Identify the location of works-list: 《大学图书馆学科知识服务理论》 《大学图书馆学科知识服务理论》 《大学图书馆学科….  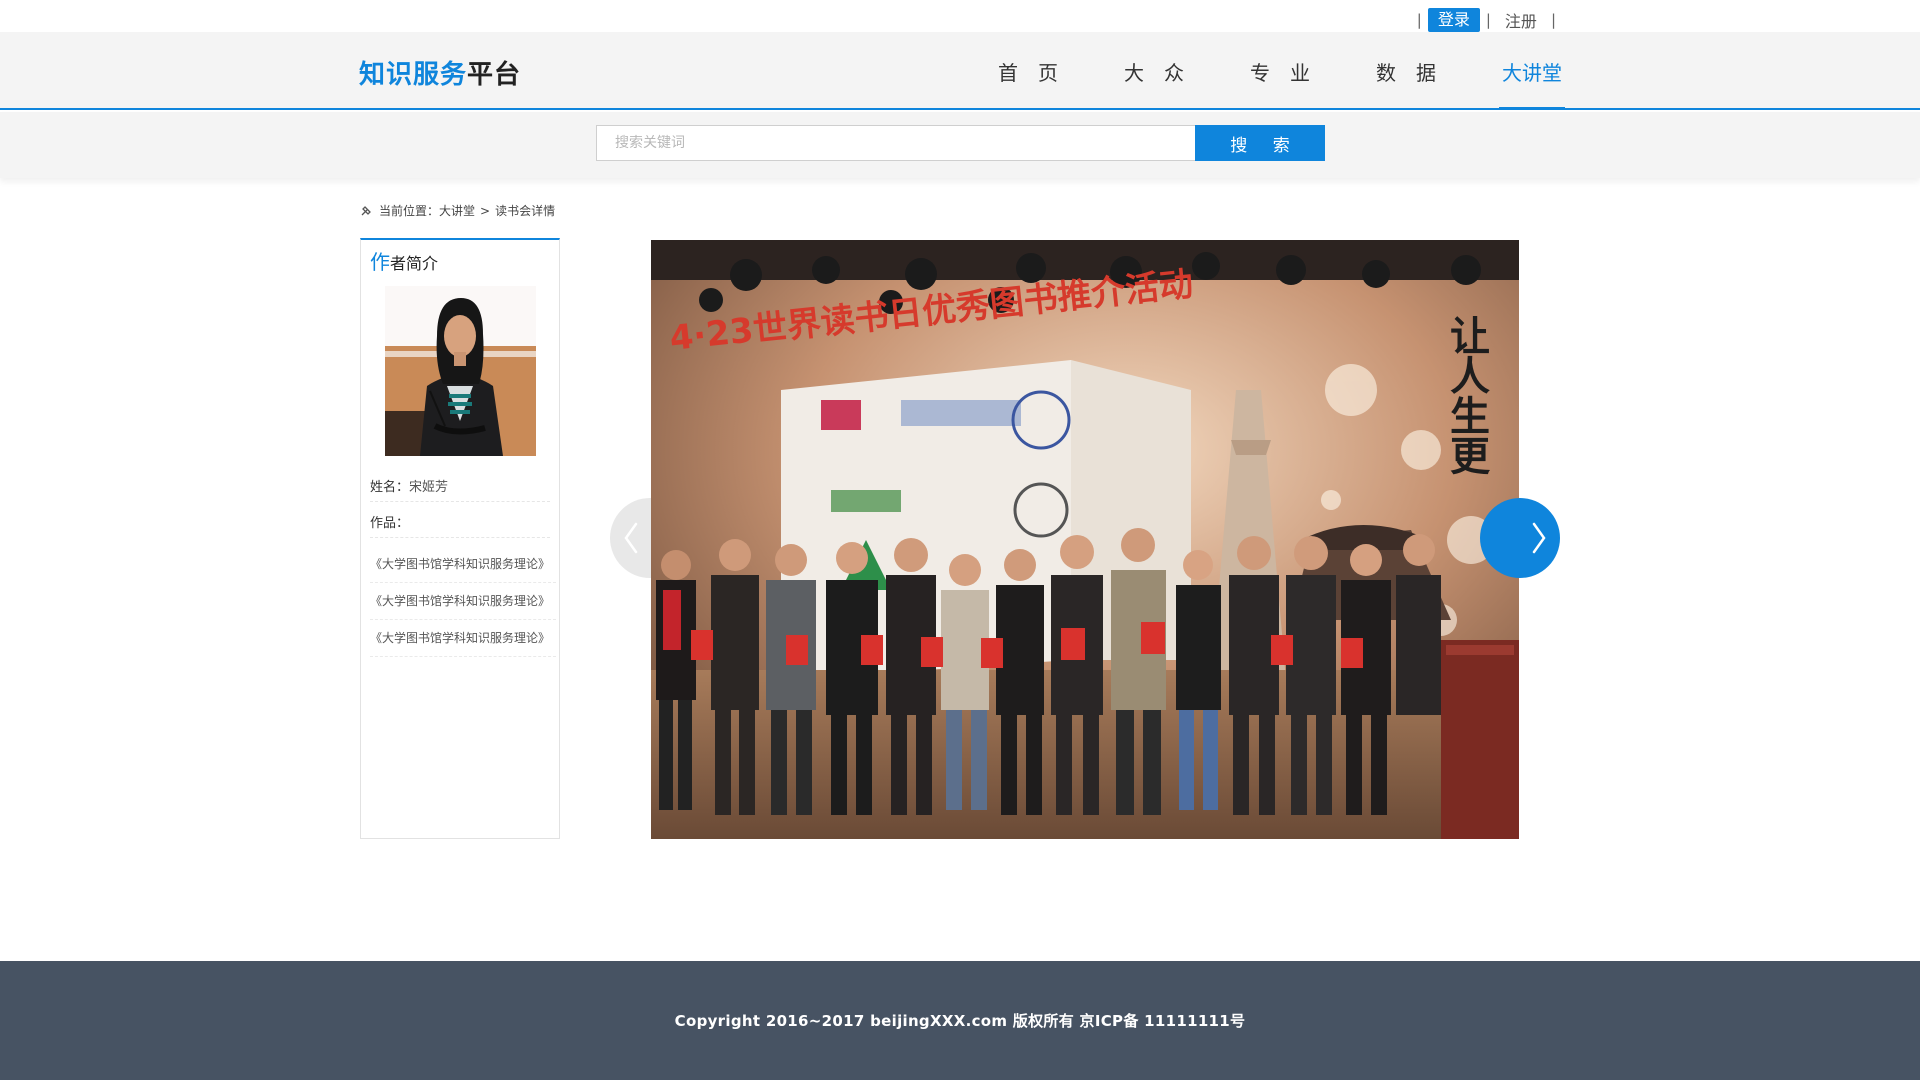
(463, 601).